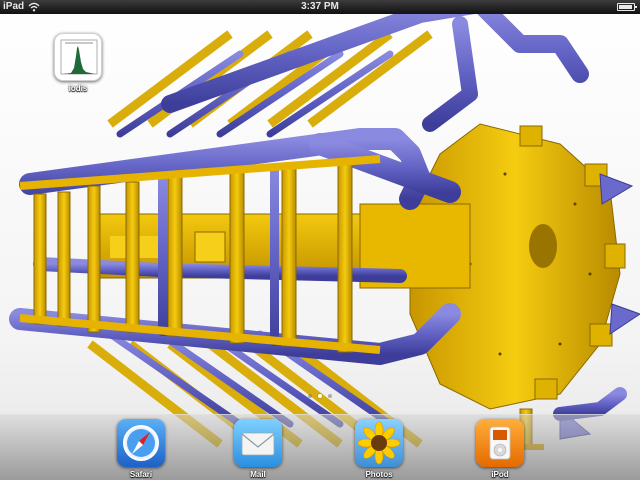 The image size is (640, 480). I want to click on app-label-ipod: iPod, so click(500, 474).